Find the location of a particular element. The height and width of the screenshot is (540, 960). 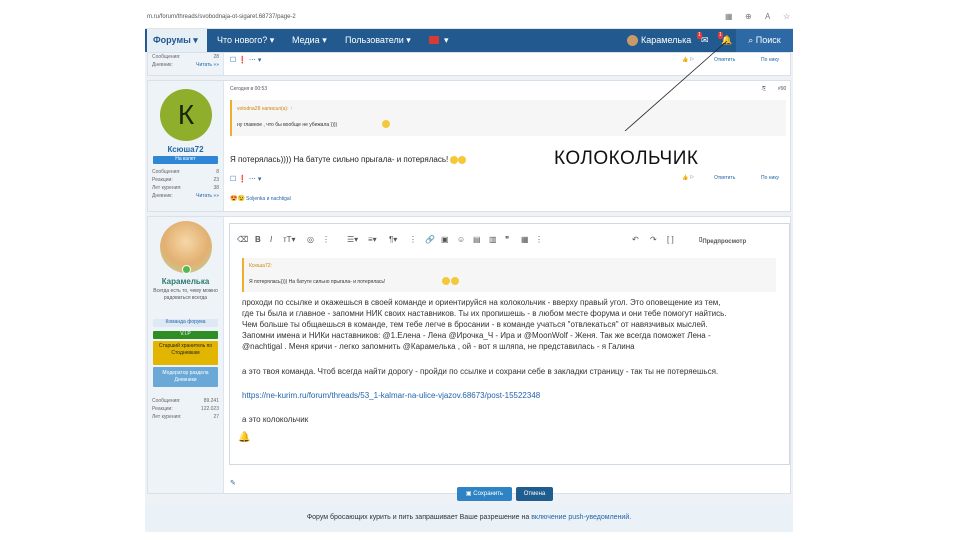

search-button: ⌕ Поиск is located at coordinates (764, 40).